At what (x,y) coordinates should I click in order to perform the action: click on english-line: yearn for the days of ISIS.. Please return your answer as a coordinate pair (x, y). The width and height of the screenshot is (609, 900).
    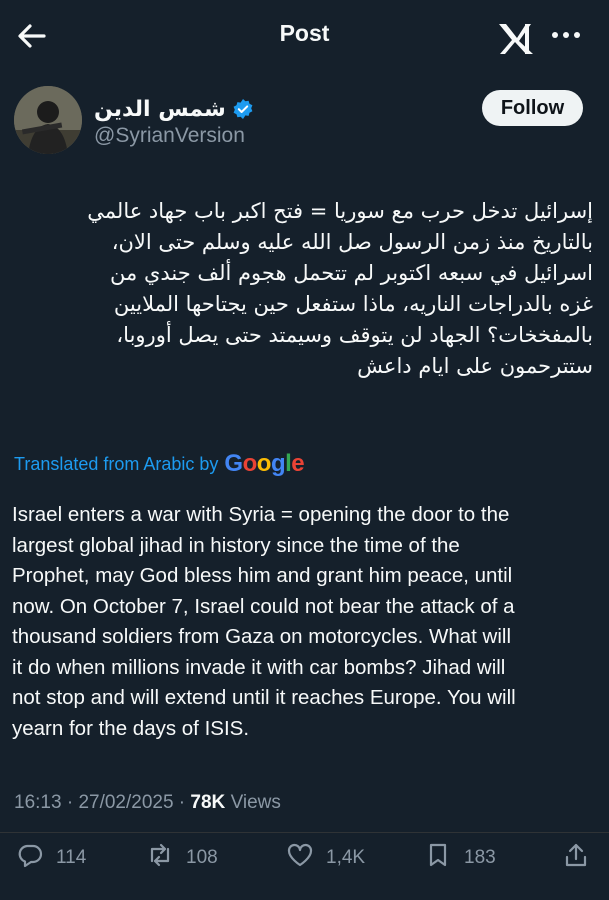
    Looking at the image, I should click on (131, 728).